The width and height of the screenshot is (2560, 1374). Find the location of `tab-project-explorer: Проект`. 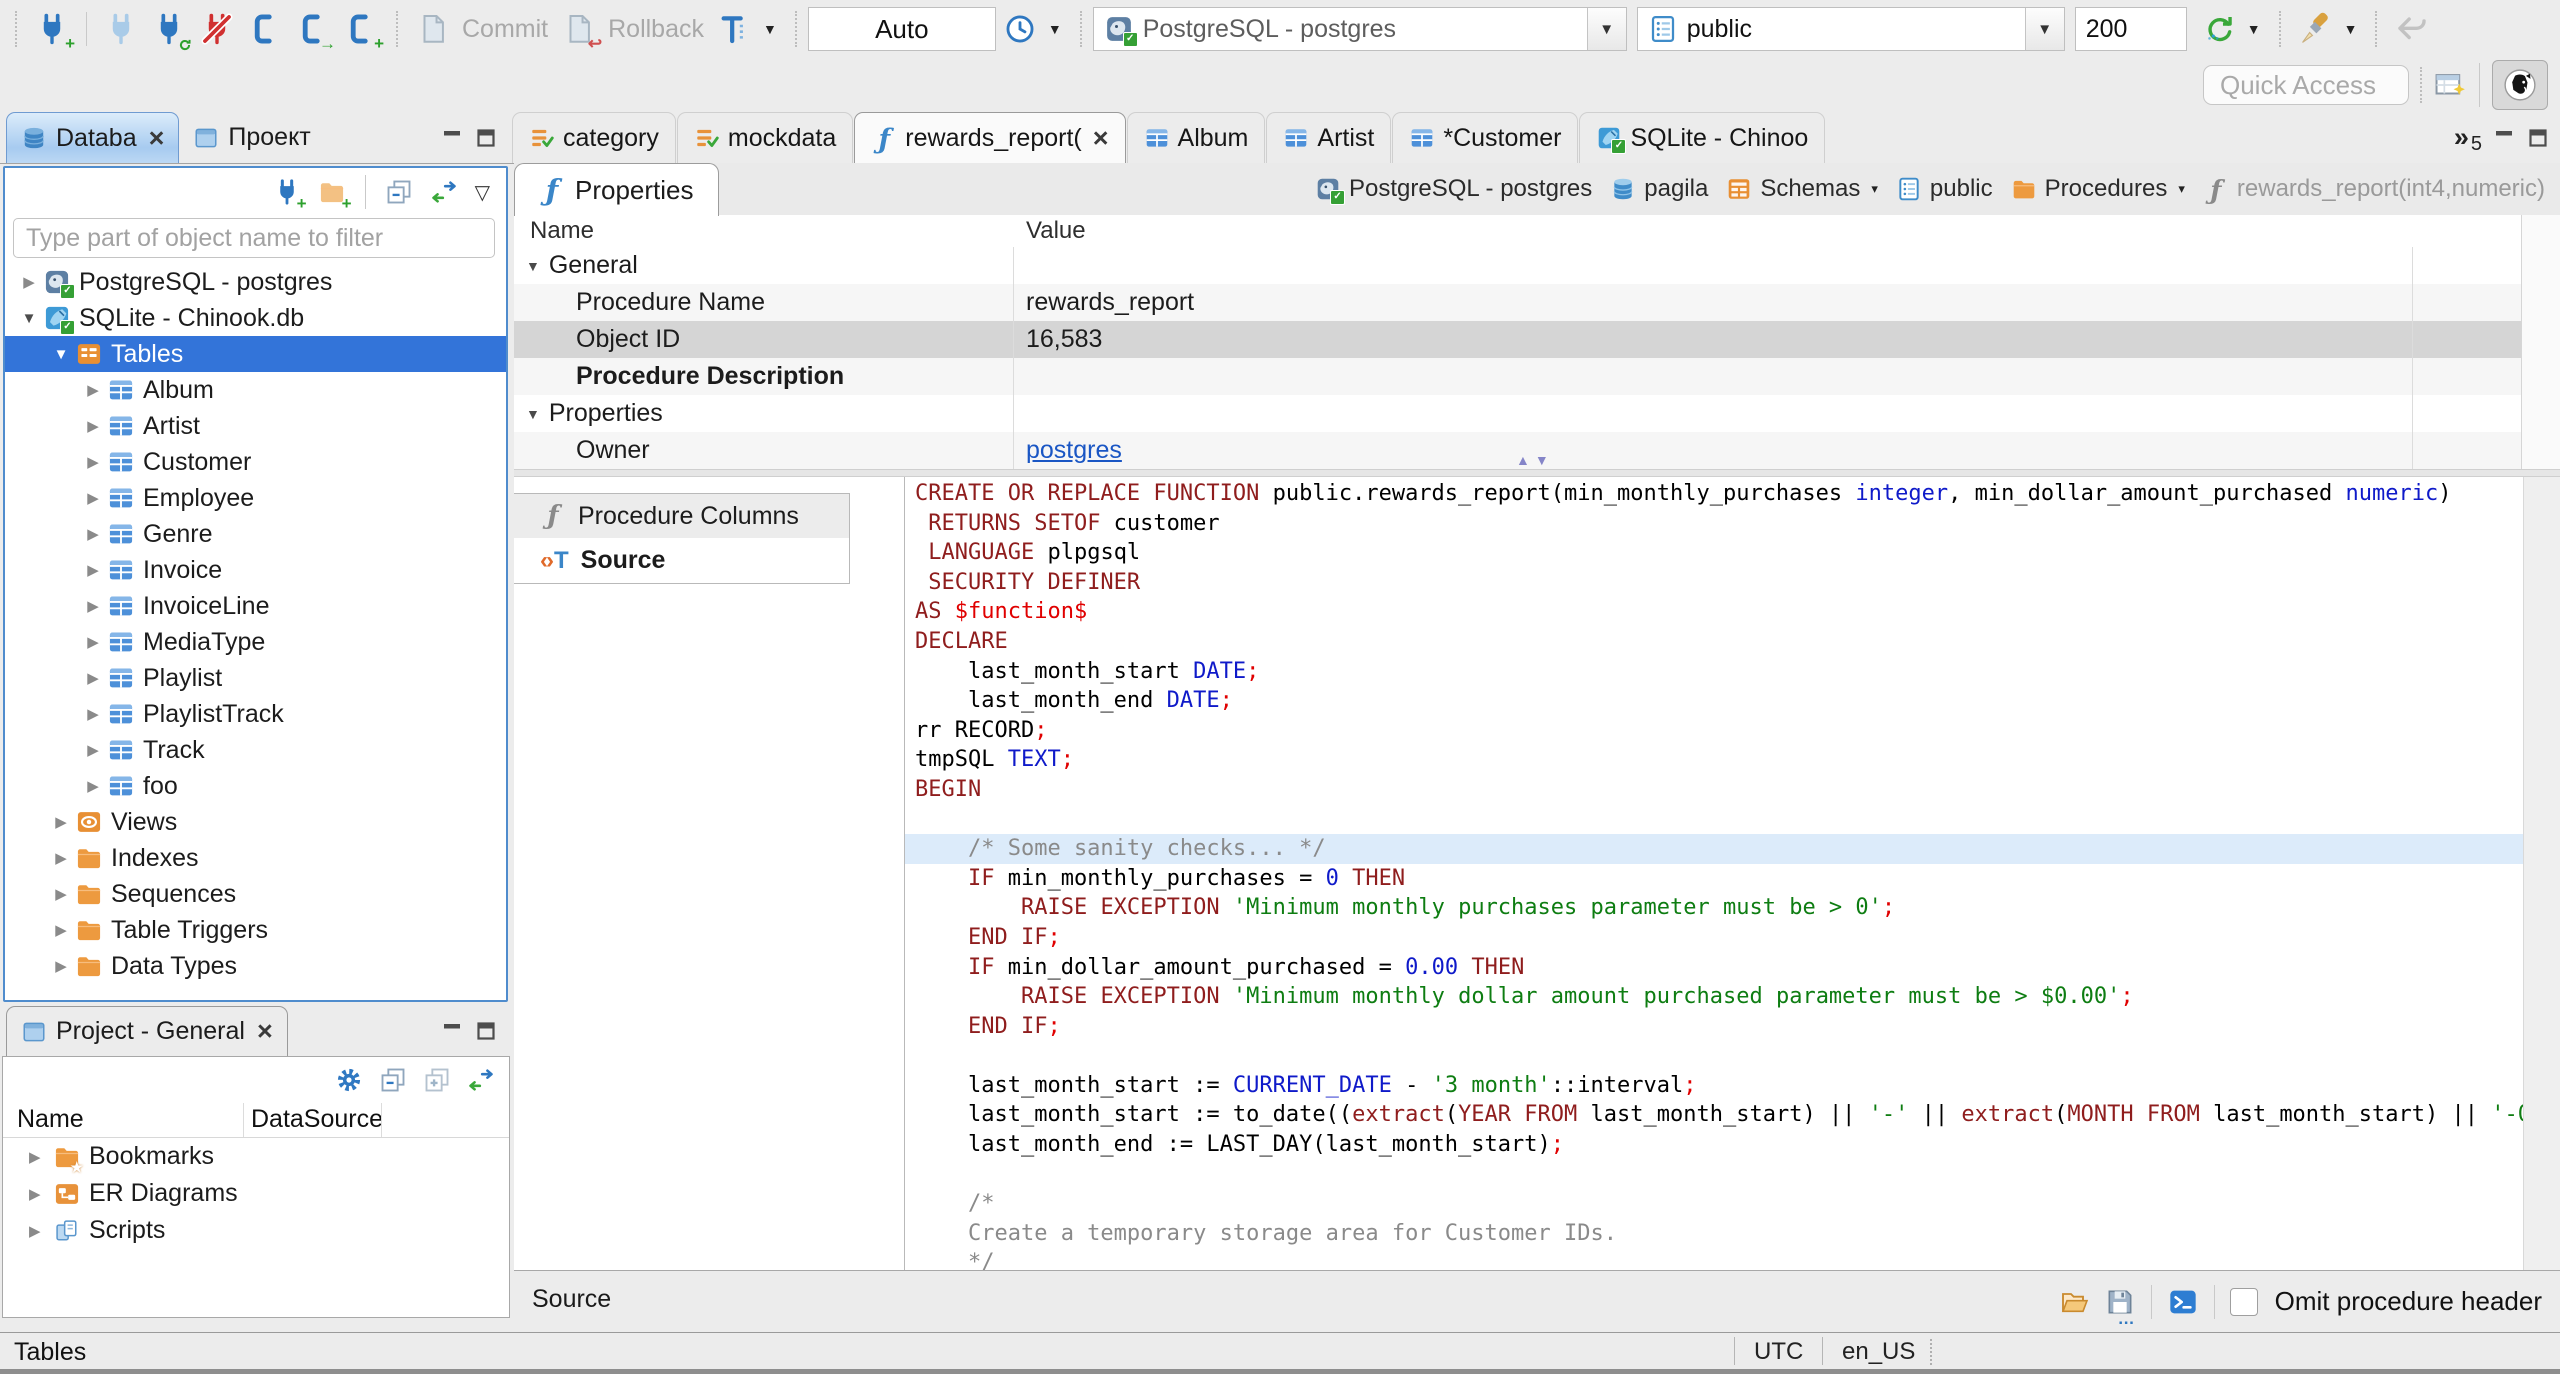

tab-project-explorer: Проект is located at coordinates (251, 137).